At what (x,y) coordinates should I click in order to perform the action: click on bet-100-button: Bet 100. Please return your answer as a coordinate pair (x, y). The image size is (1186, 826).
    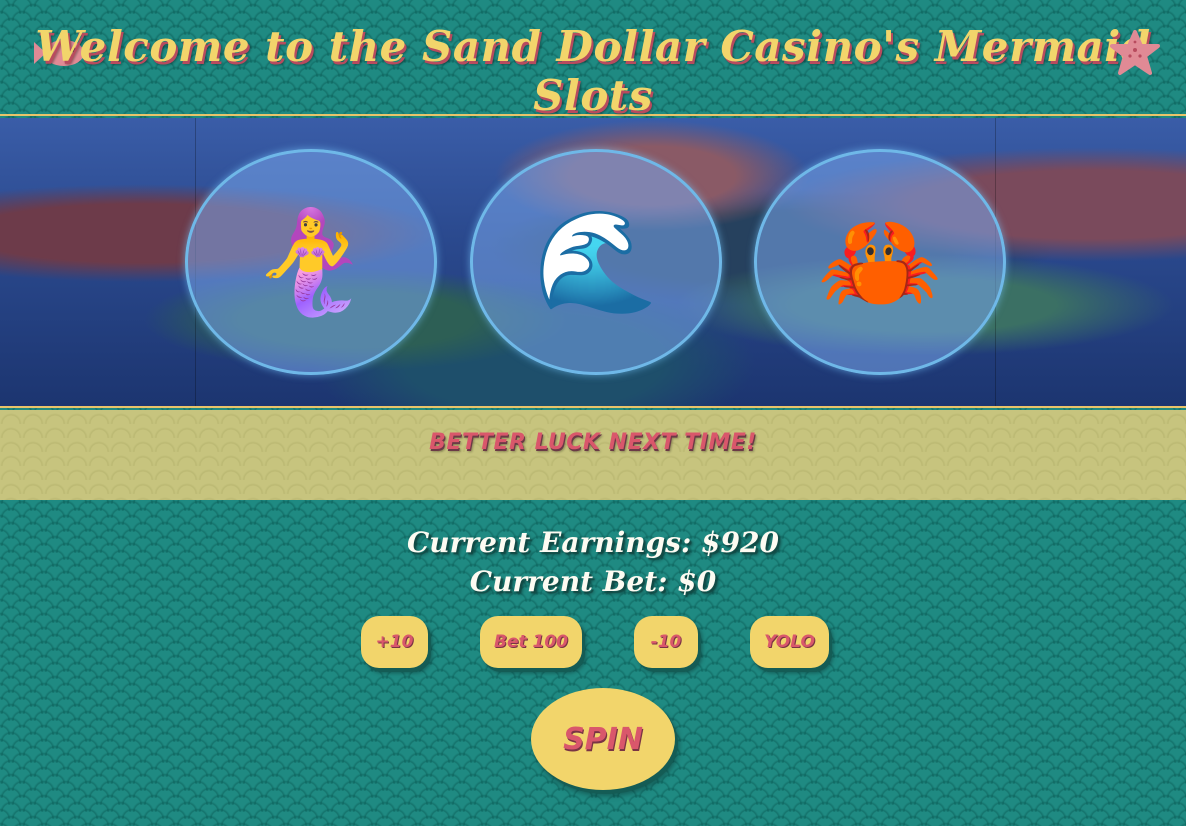
    Looking at the image, I should click on (531, 642).